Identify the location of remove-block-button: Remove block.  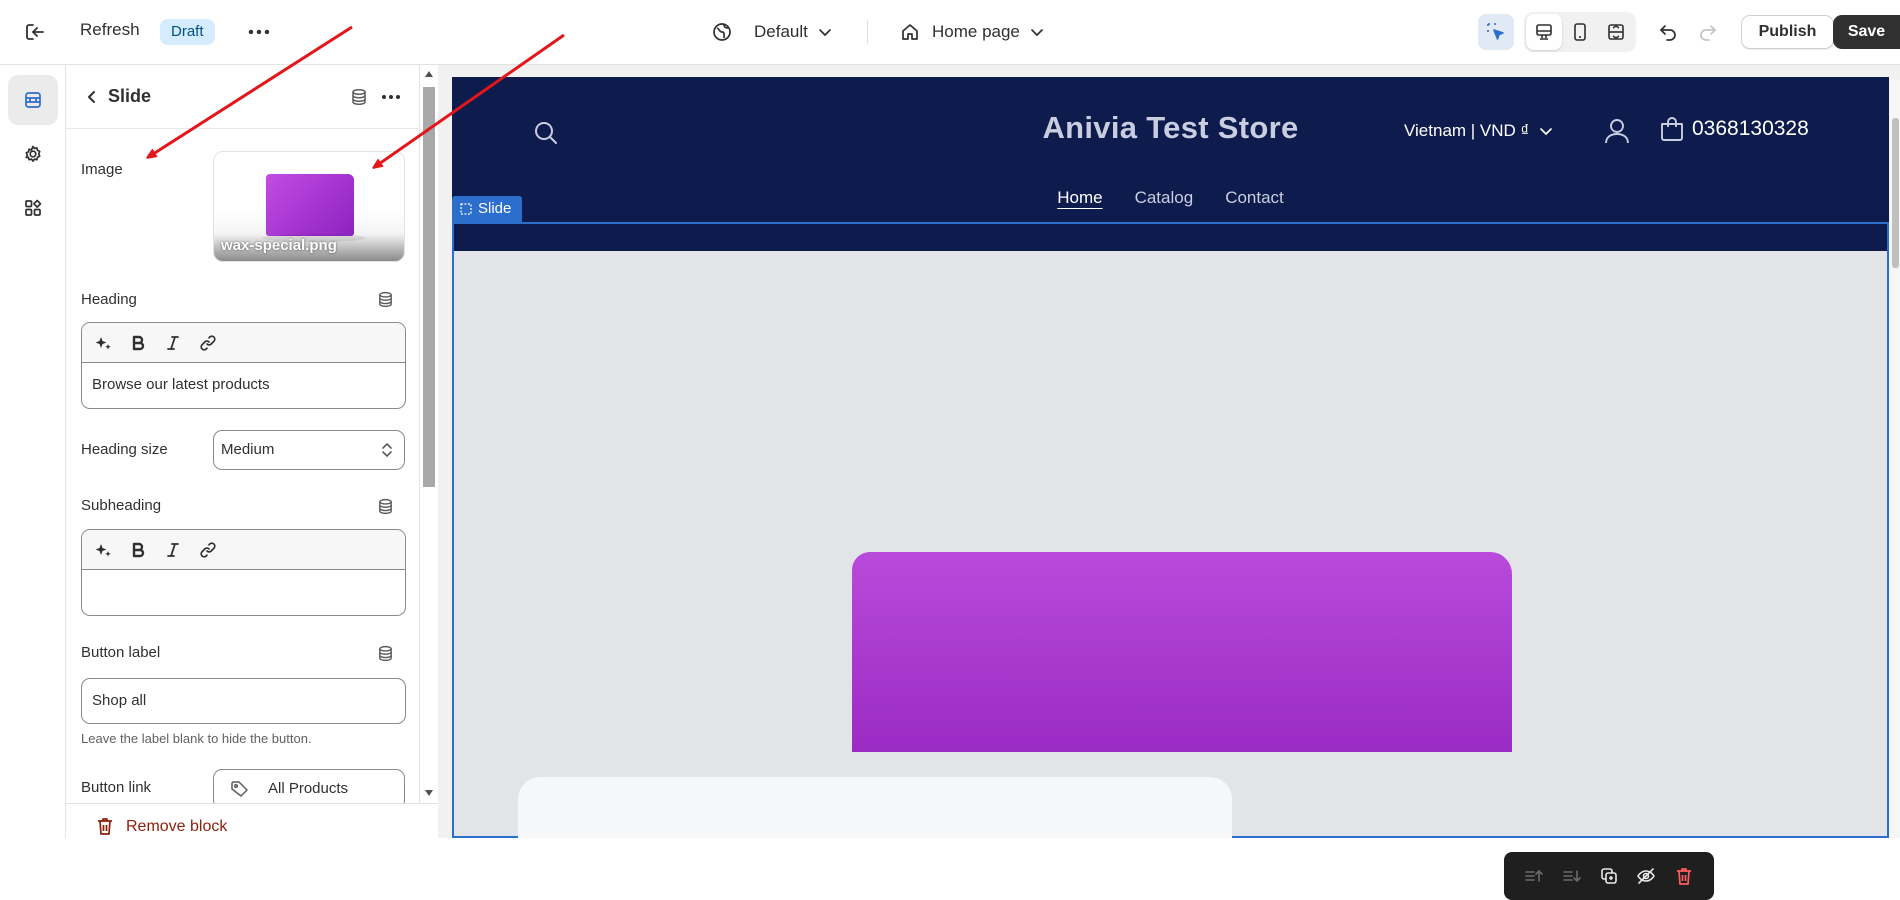
(176, 827).